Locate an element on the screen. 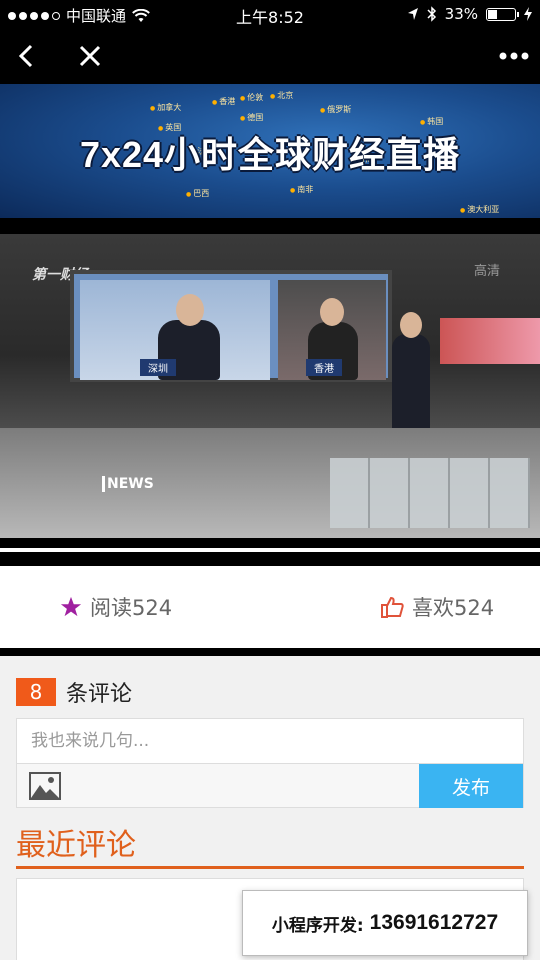  map-city-label: 南非 is located at coordinates (301, 189).